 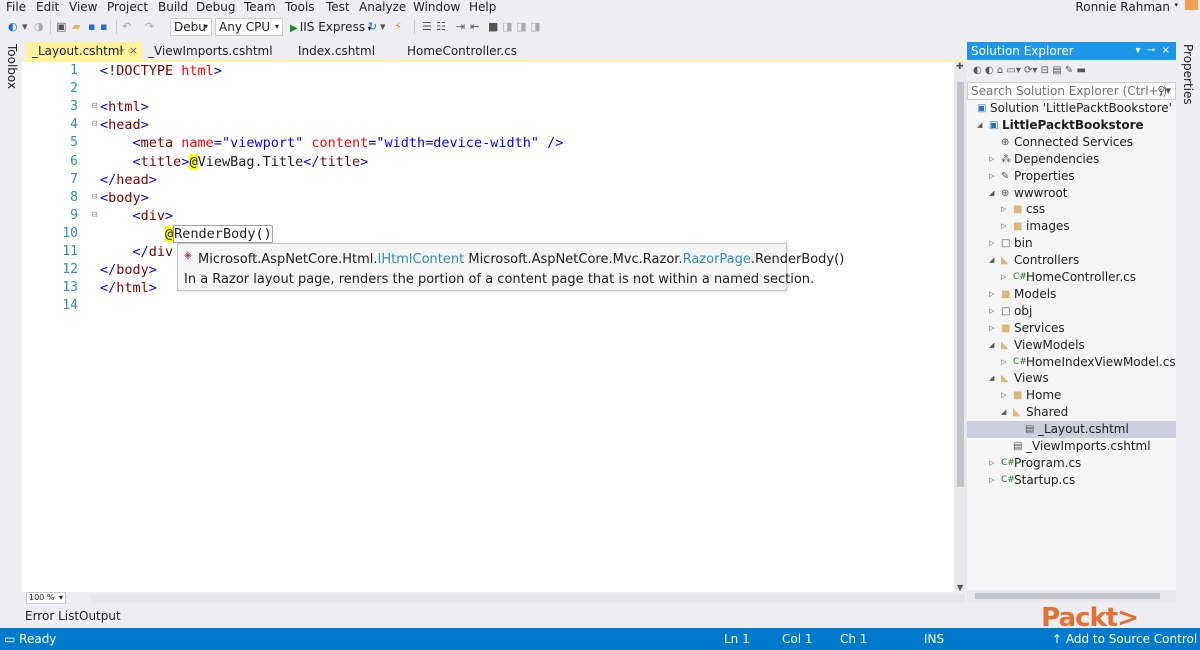 What do you see at coordinates (16, 7) in the screenshot?
I see `menu-file: File` at bounding box center [16, 7].